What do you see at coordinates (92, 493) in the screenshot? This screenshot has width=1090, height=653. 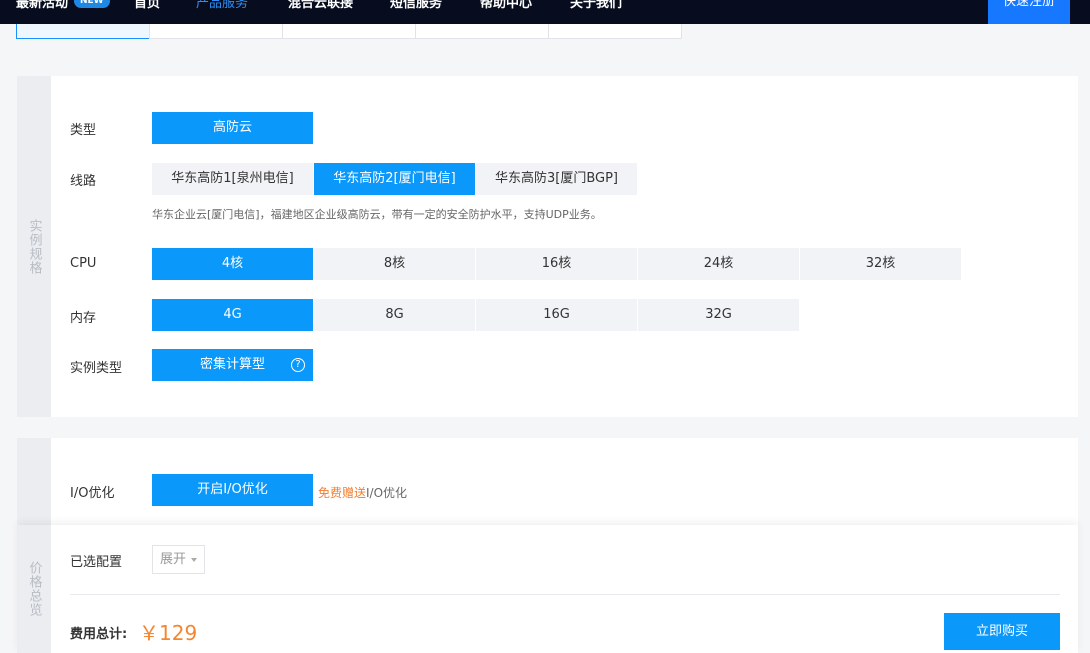 I see `io-label: I/O优化` at bounding box center [92, 493].